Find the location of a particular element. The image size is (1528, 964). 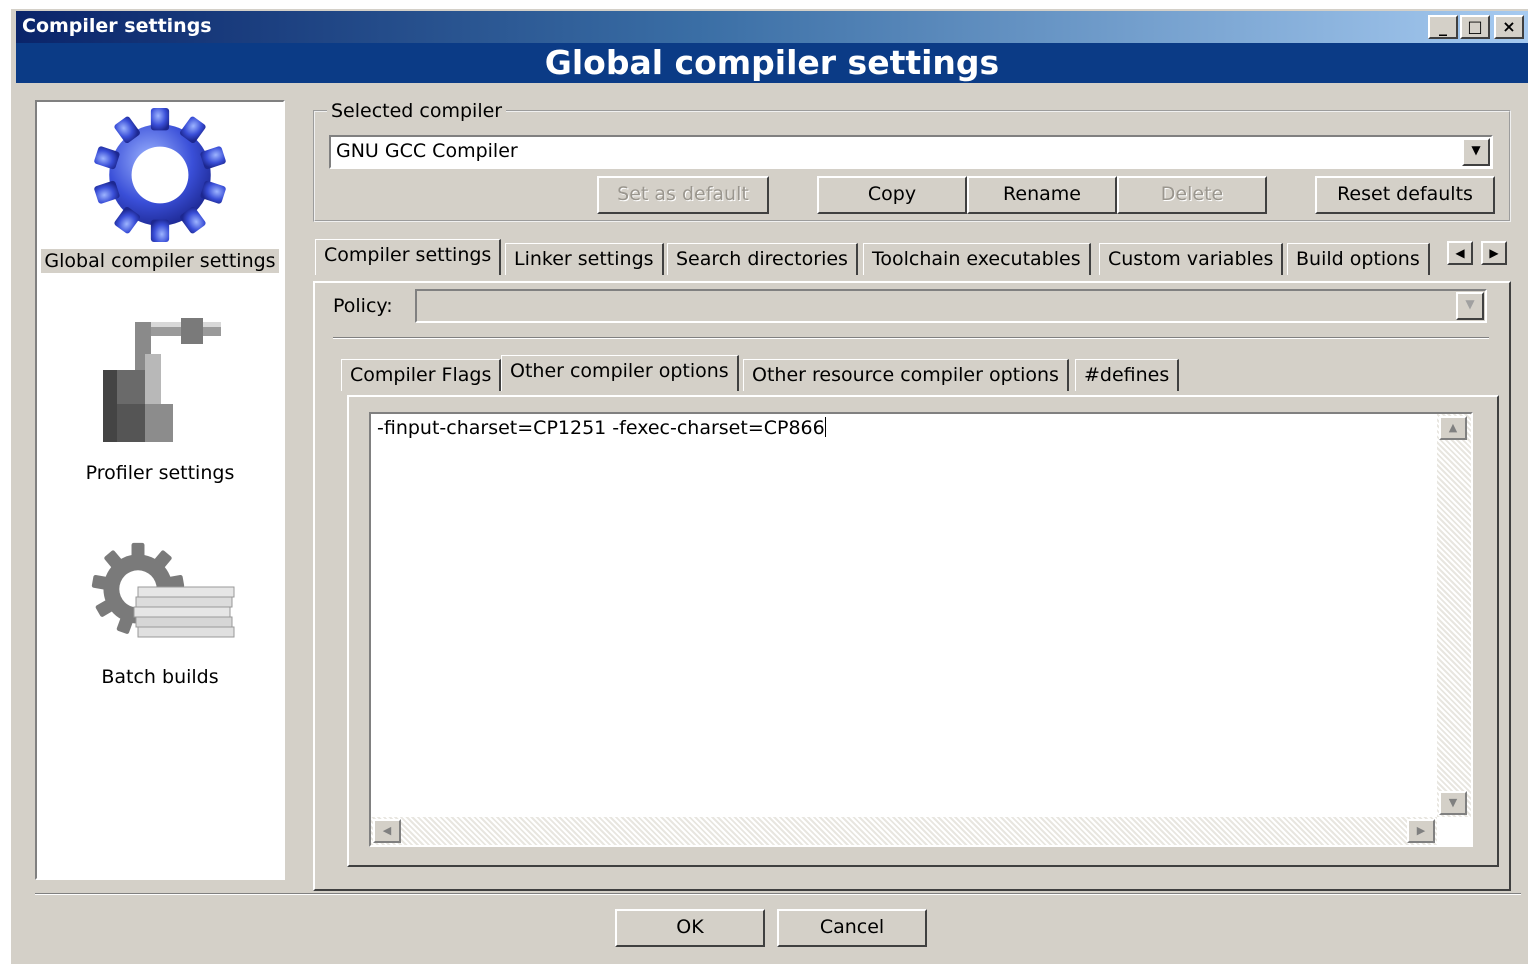

window-title: Compiler settings is located at coordinates (117, 26).